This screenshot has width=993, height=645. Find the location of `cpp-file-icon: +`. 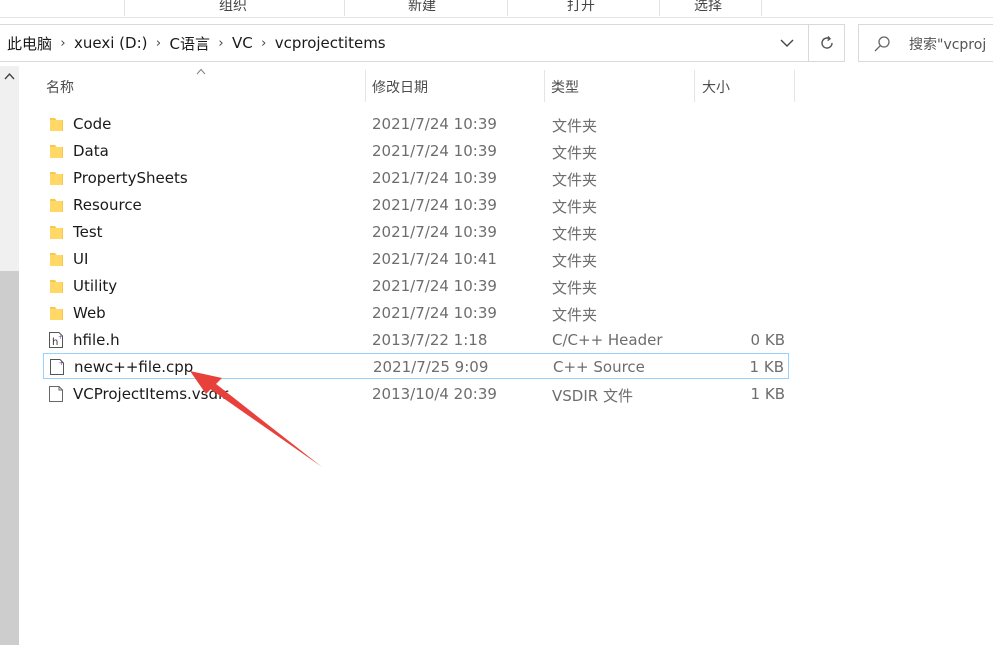

cpp-file-icon: + is located at coordinates (57, 367).